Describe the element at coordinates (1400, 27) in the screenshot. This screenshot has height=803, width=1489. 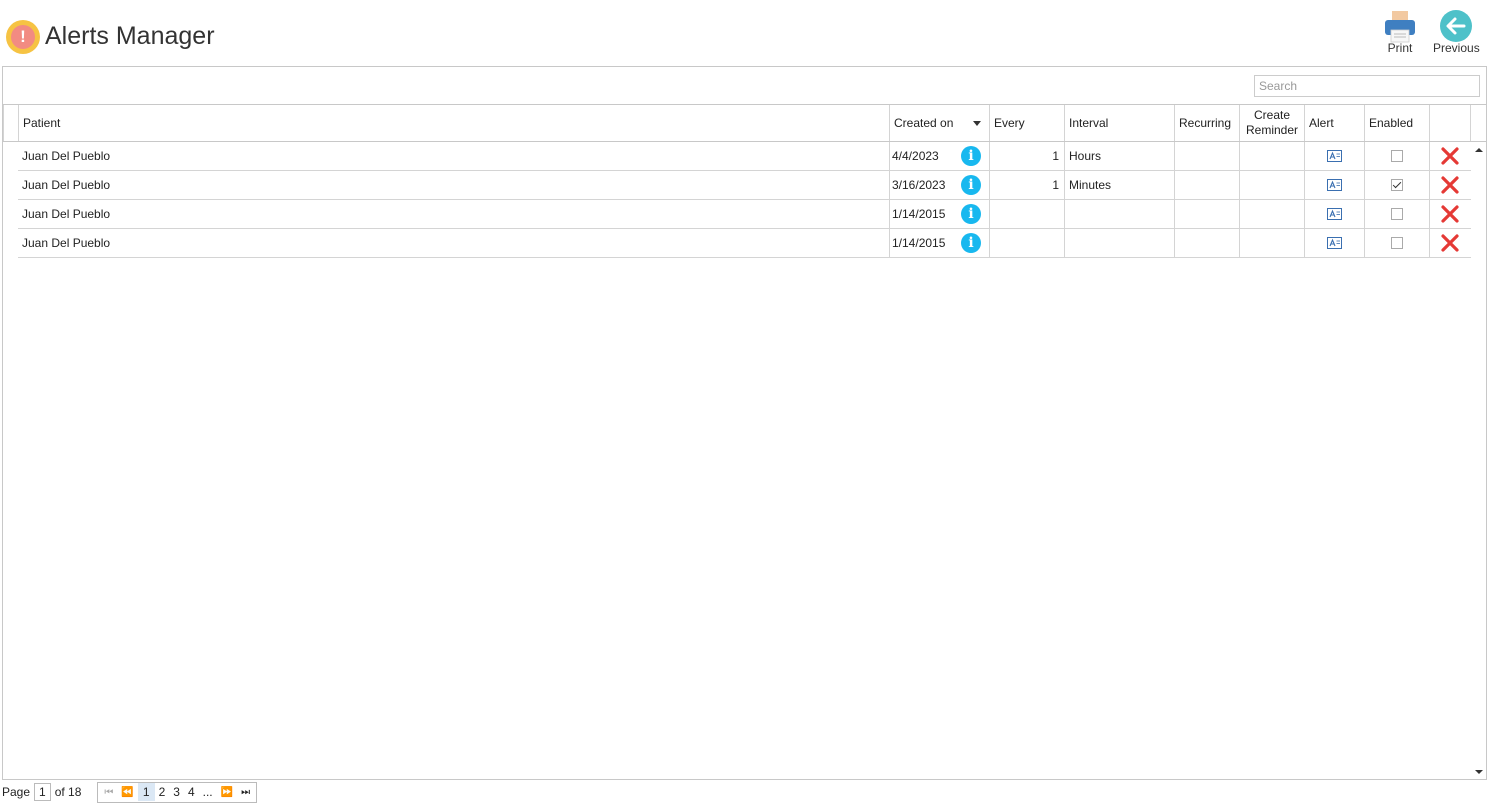
I see `printer-icon` at that location.